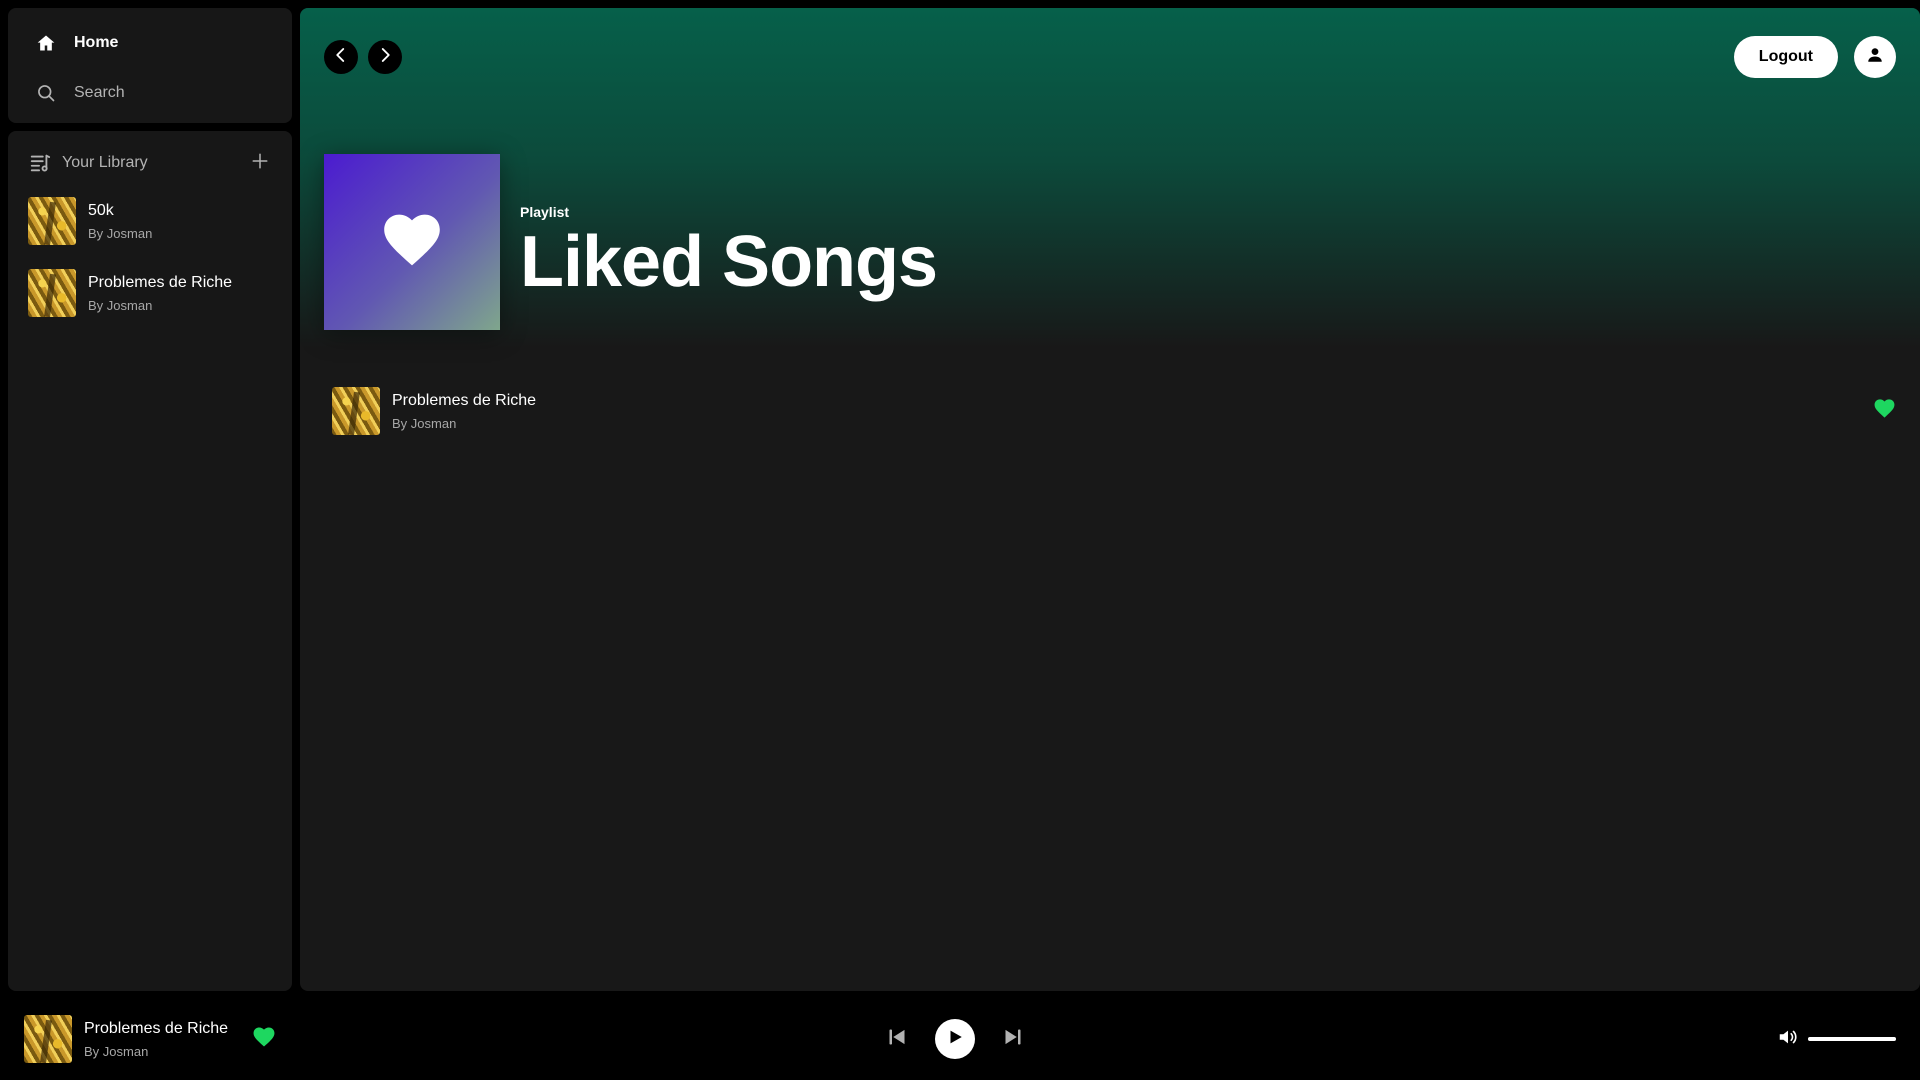  I want to click on song-artist: By Josman, so click(424, 423).